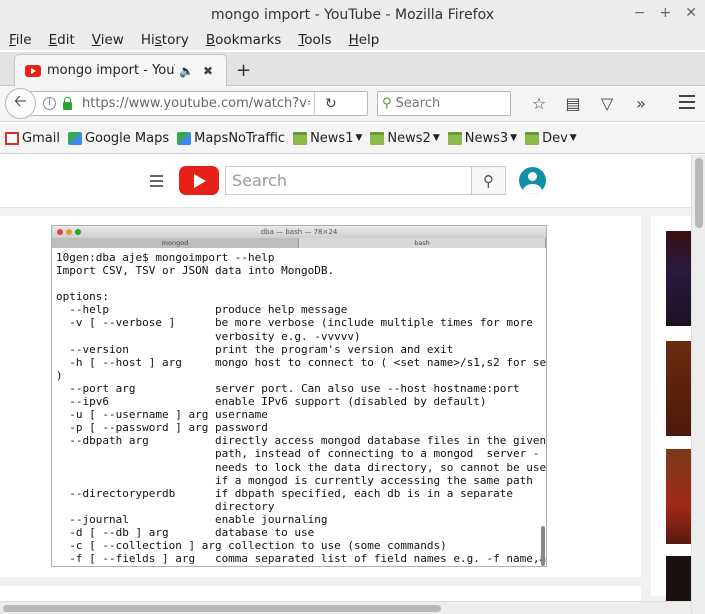 The height and width of the screenshot is (614, 705). I want to click on pocket-icon: ▽, so click(607, 103).